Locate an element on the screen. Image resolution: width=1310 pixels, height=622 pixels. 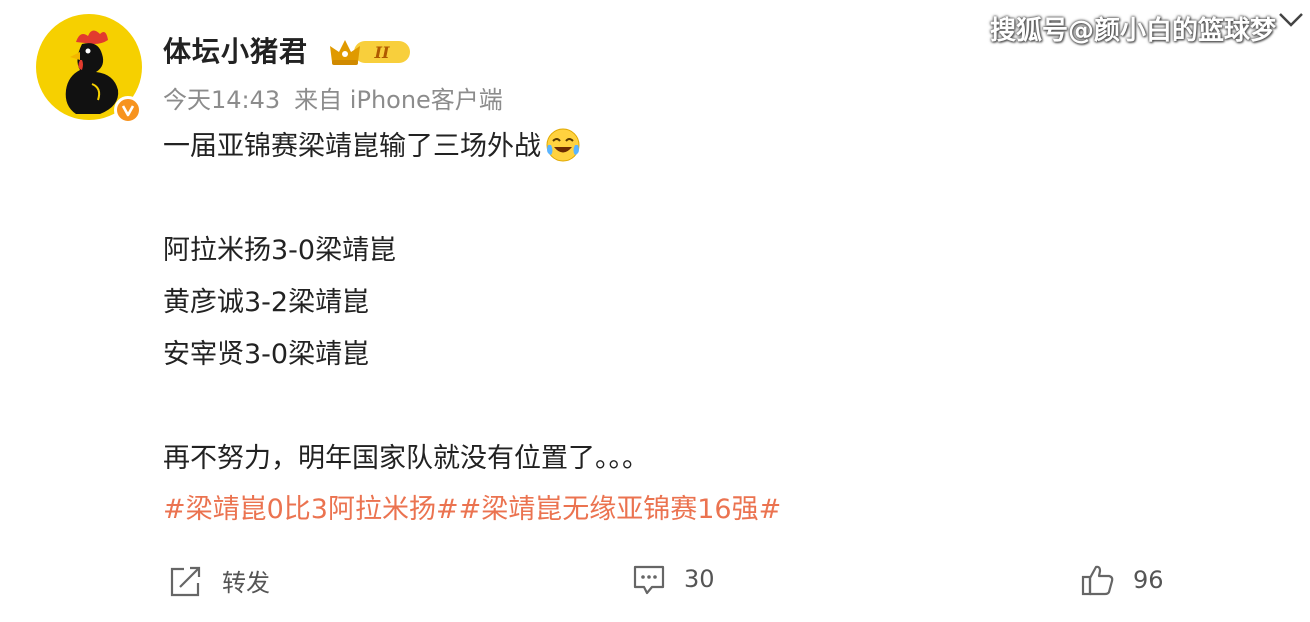
author-name: 体坛小猪君 is located at coordinates (235, 50).